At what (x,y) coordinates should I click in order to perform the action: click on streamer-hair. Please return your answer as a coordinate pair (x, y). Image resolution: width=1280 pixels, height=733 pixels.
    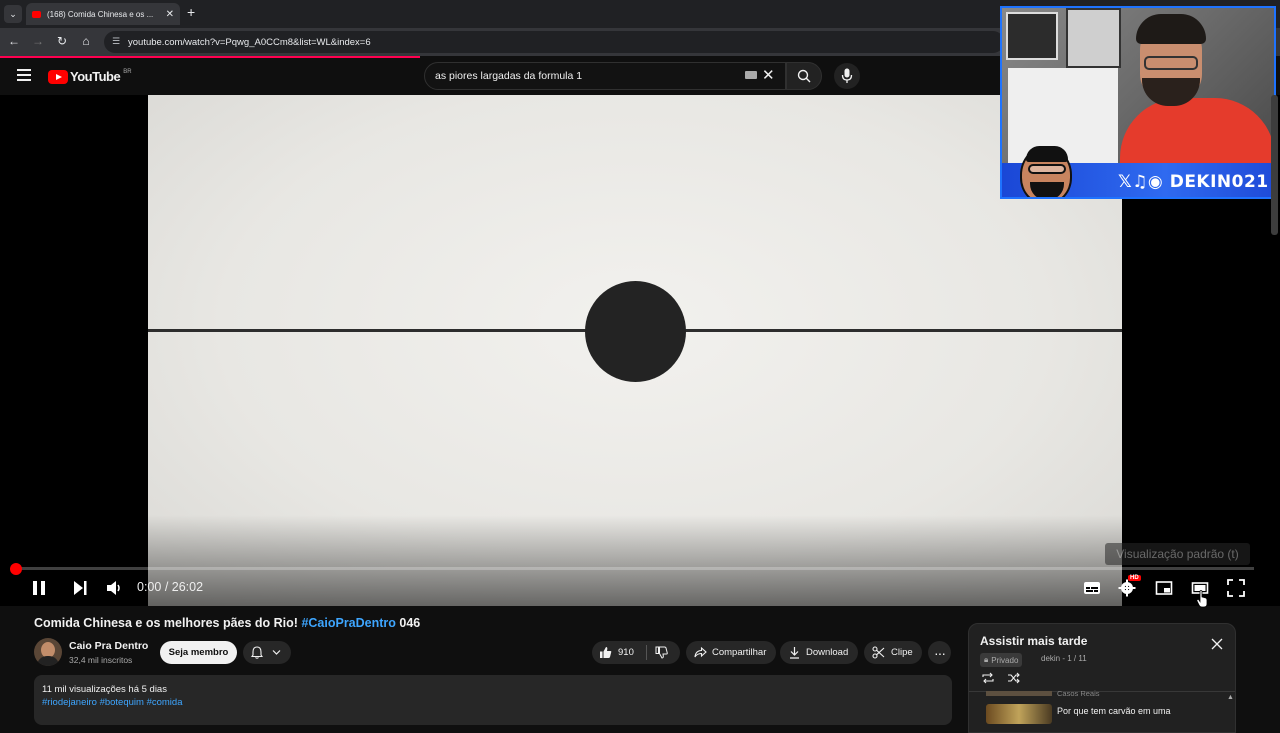
    Looking at the image, I should click on (1171, 29).